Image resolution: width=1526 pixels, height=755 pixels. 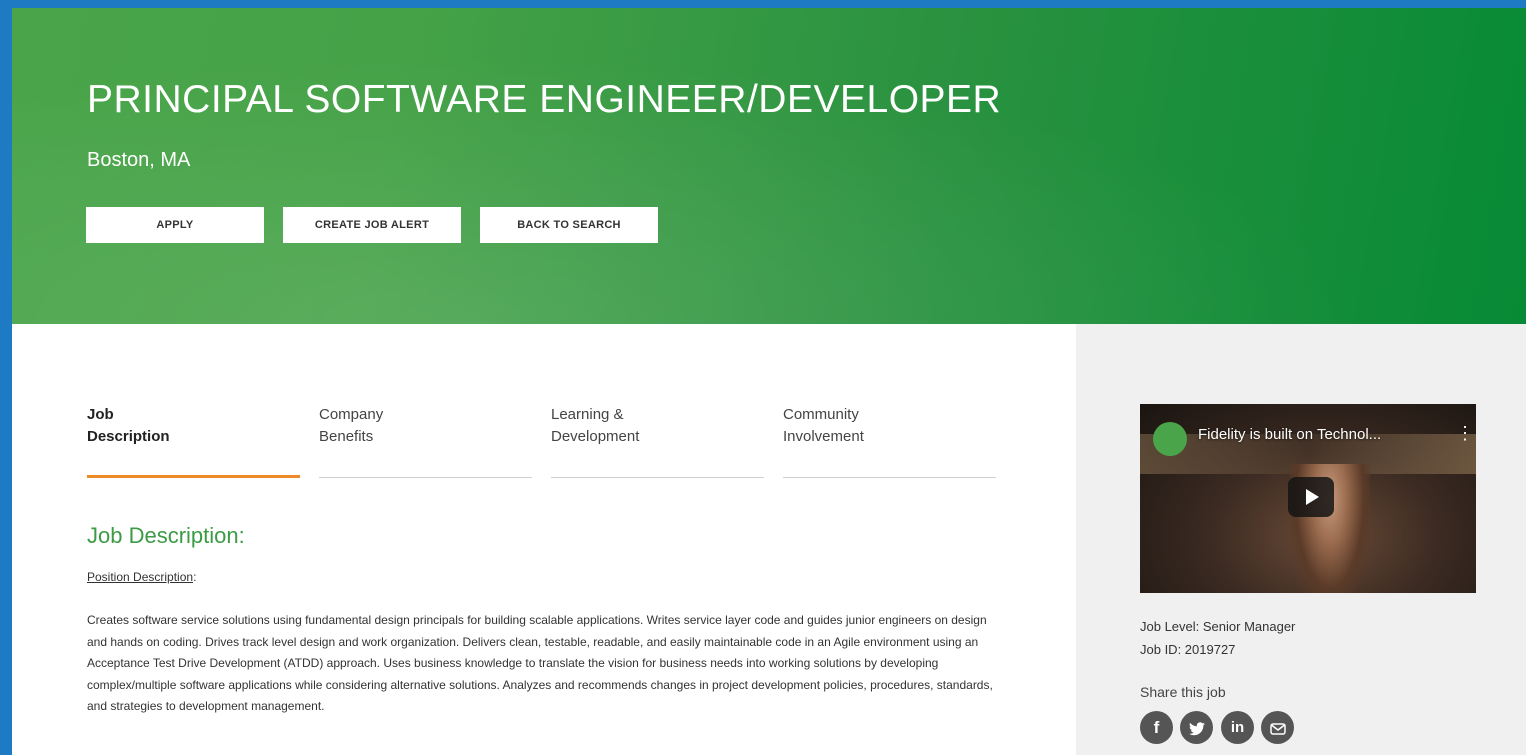 What do you see at coordinates (657, 441) in the screenshot?
I see `tab-learning-development: Learning & Development` at bounding box center [657, 441].